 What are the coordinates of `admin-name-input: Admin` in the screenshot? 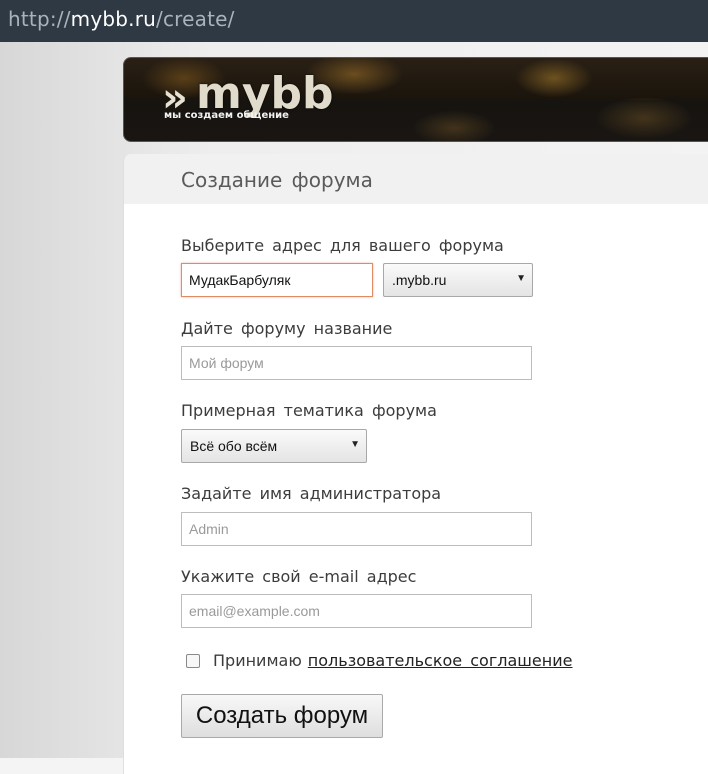 It's located at (356, 529).